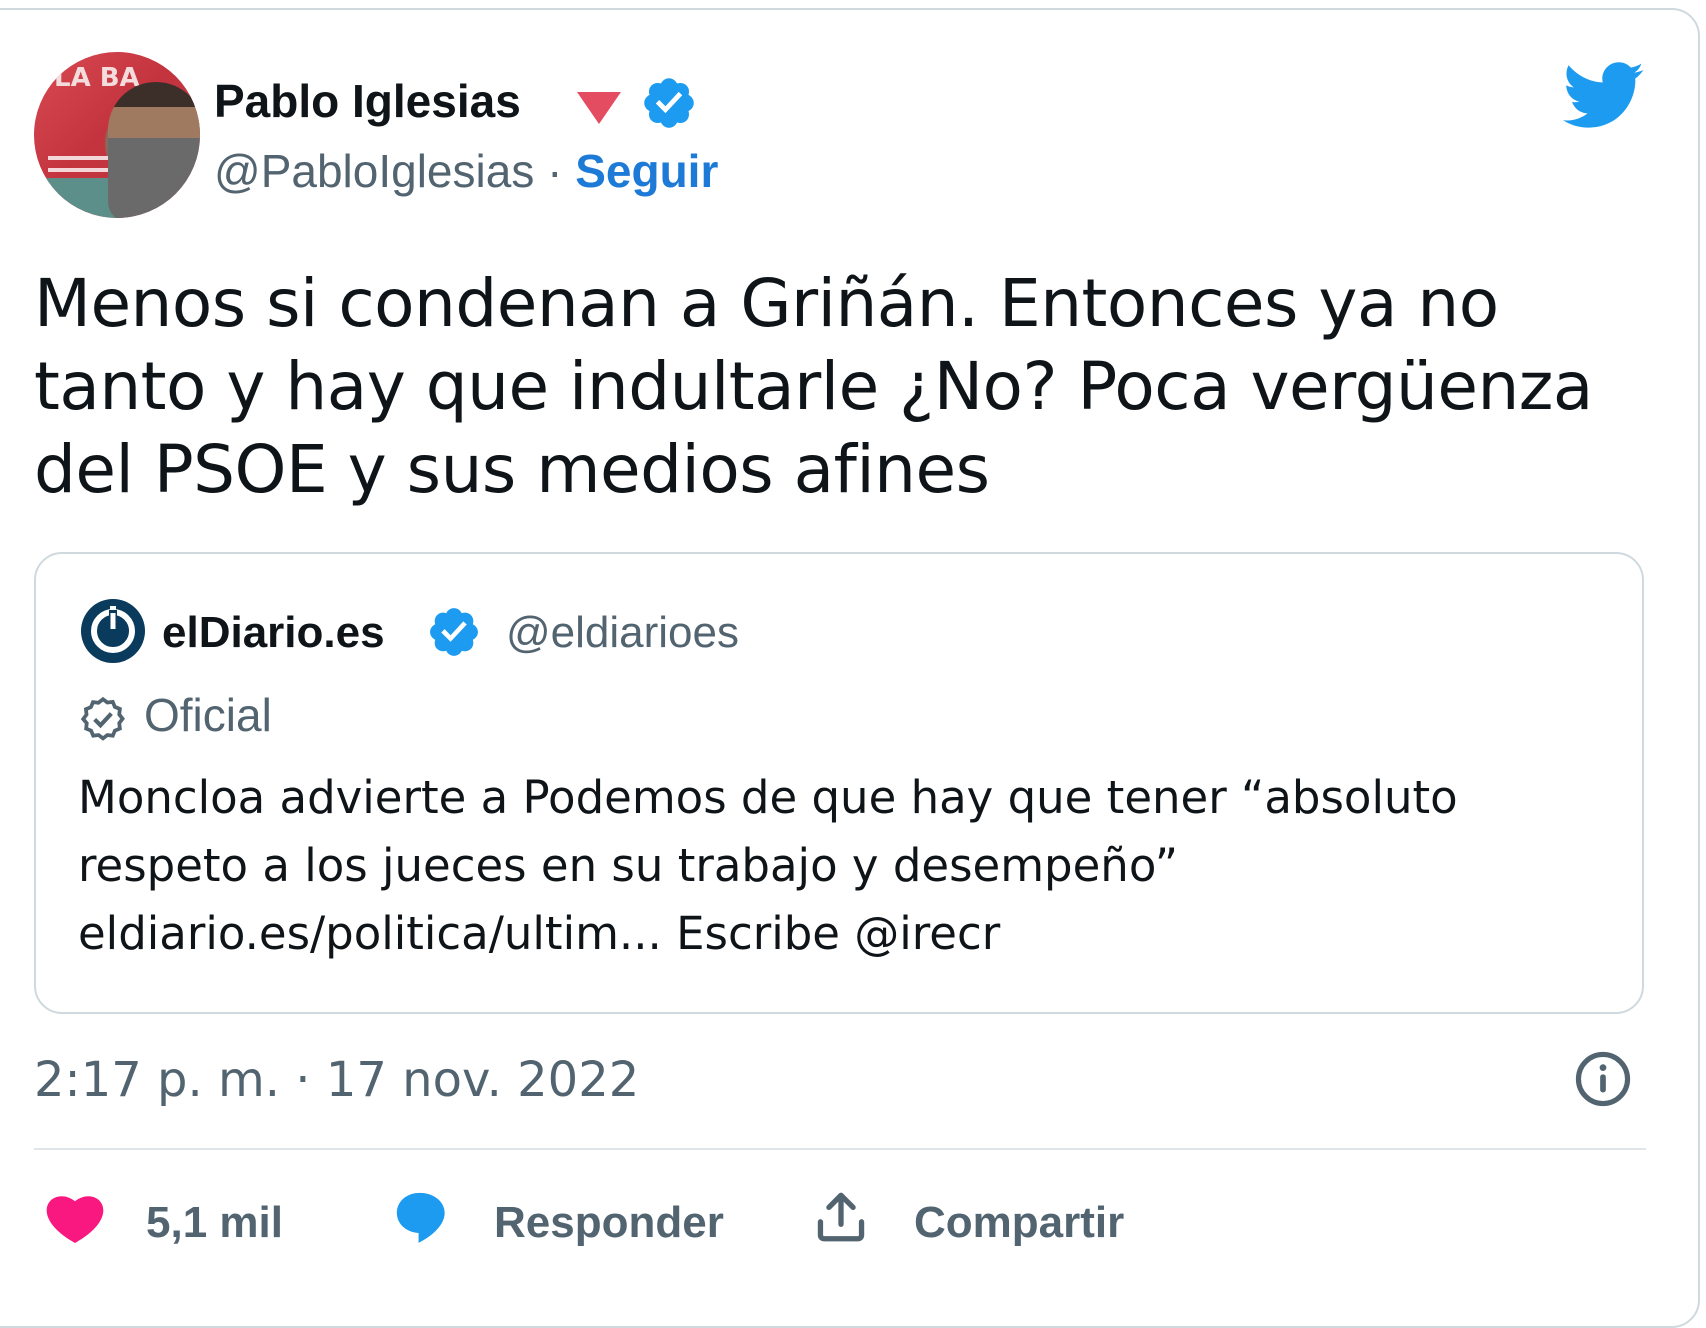 The width and height of the screenshot is (1706, 1328). I want to click on official-label: Oficial, so click(208, 715).